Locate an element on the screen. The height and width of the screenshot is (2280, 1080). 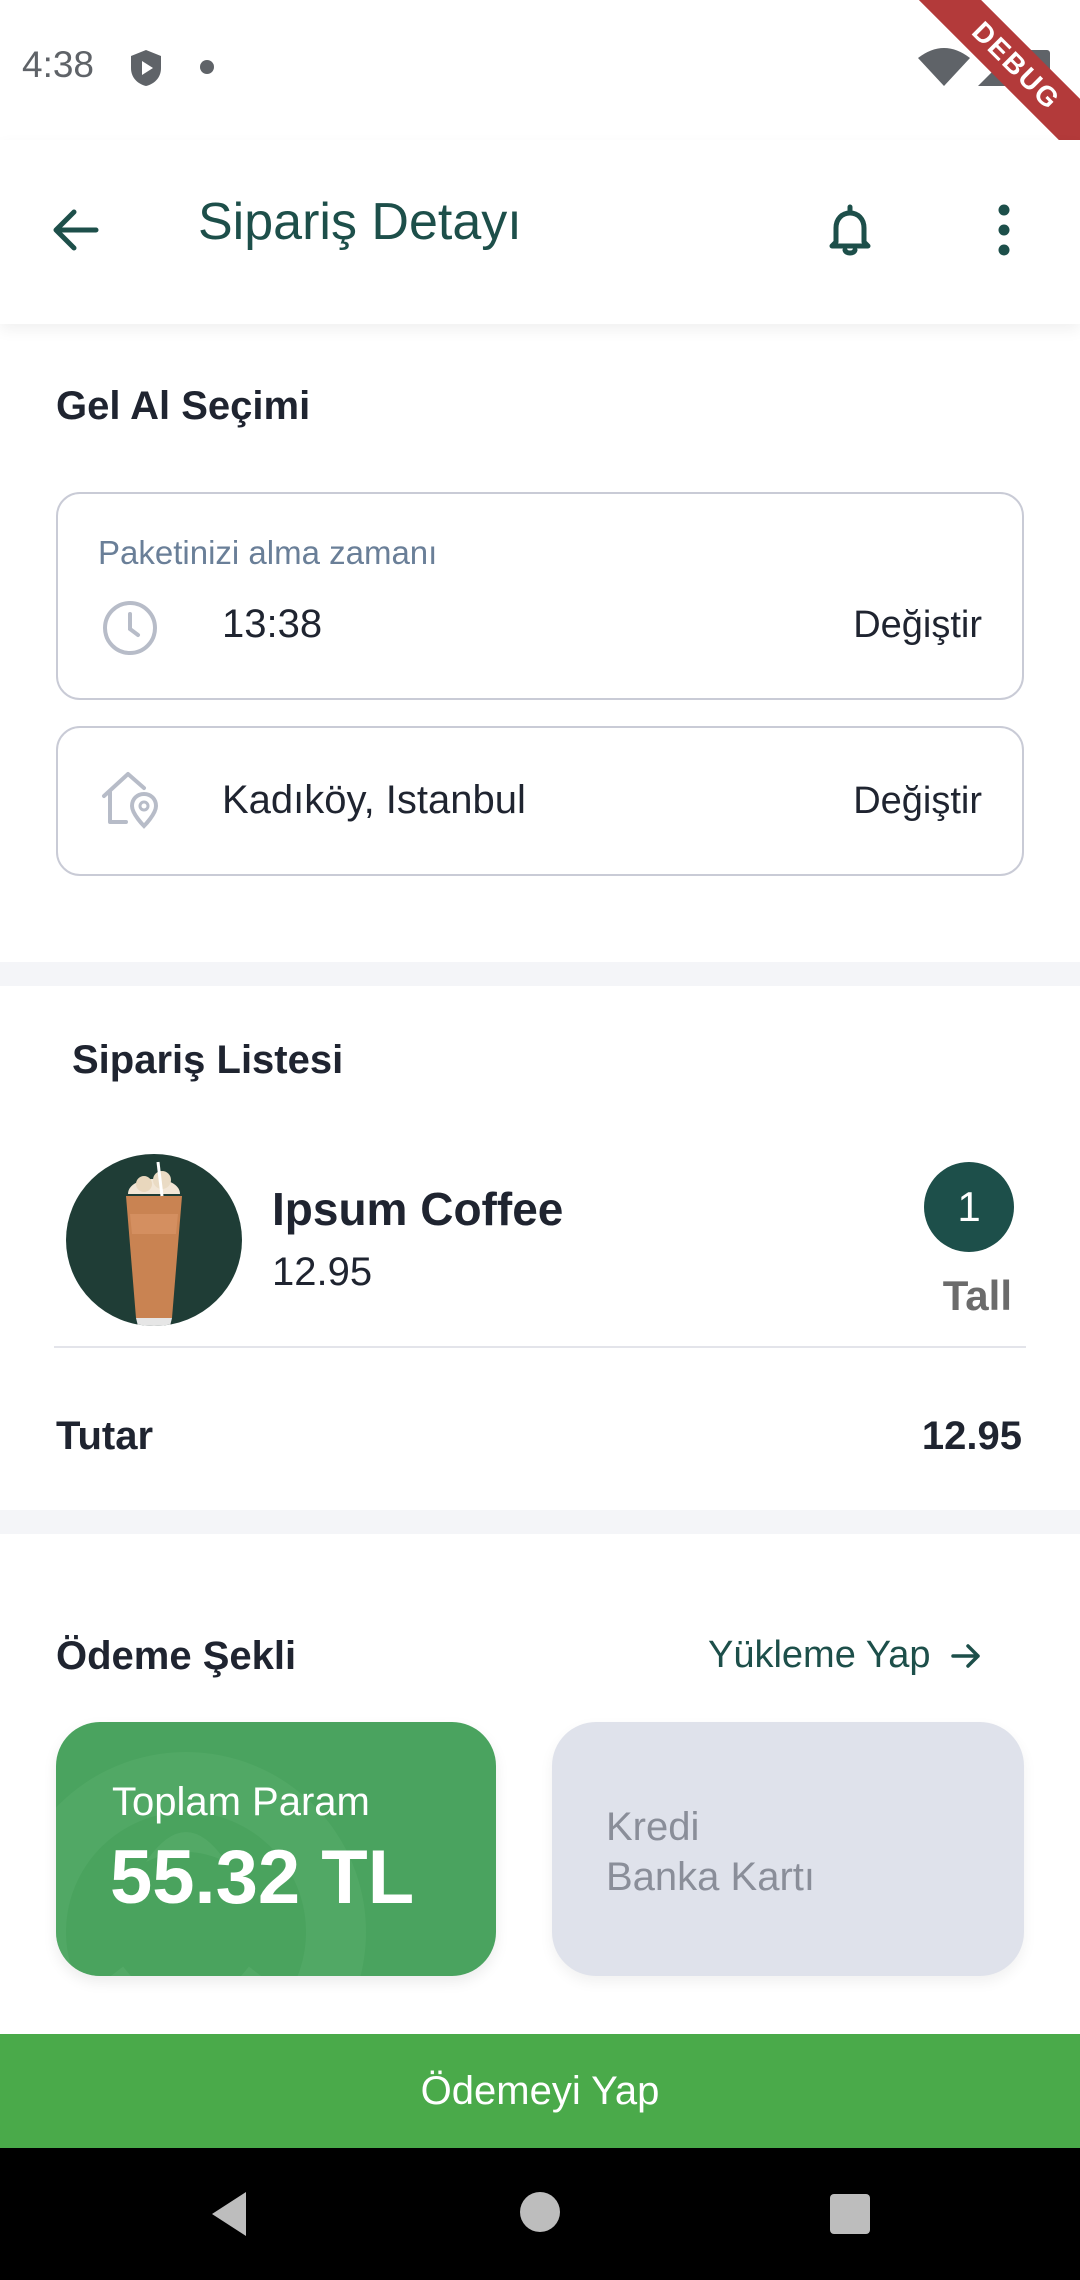
shield-icon is located at coordinates (146, 68).